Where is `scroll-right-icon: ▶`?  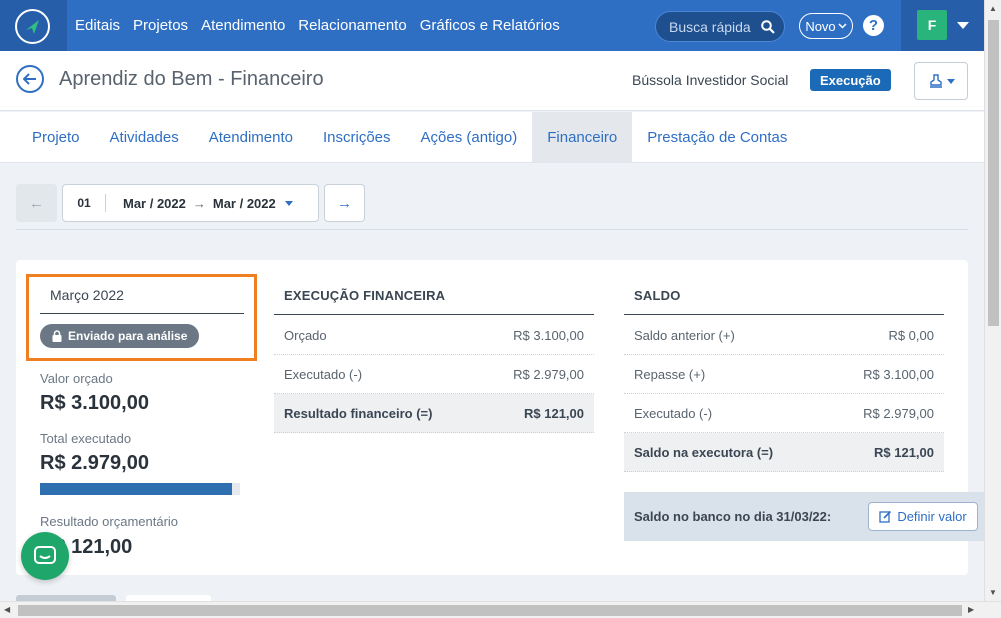
scroll-right-icon: ▶ is located at coordinates (971, 609).